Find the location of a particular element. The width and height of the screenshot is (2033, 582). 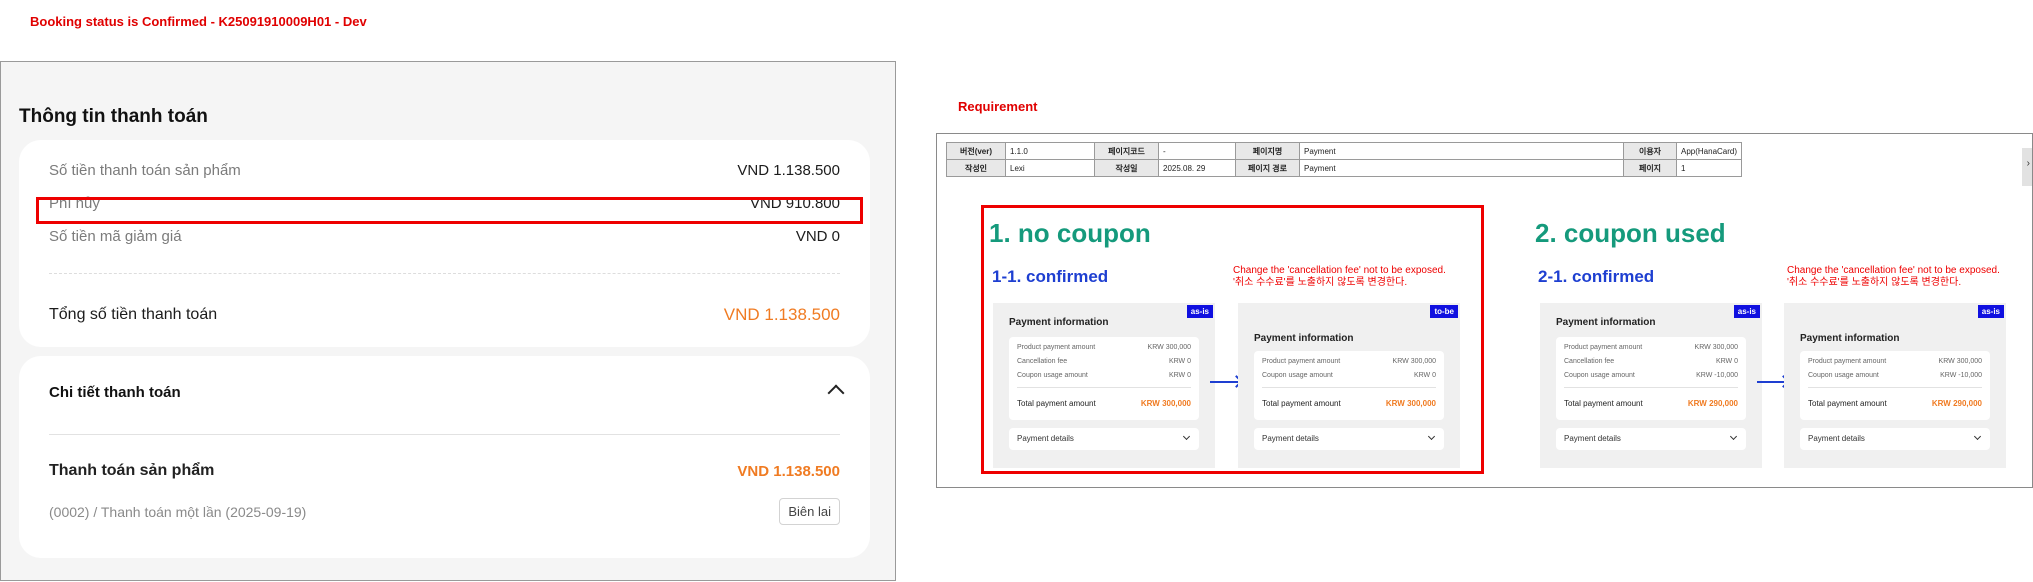

coupon-amount-row: Số tiền mã giảm giá VND 0 is located at coordinates (444, 236).